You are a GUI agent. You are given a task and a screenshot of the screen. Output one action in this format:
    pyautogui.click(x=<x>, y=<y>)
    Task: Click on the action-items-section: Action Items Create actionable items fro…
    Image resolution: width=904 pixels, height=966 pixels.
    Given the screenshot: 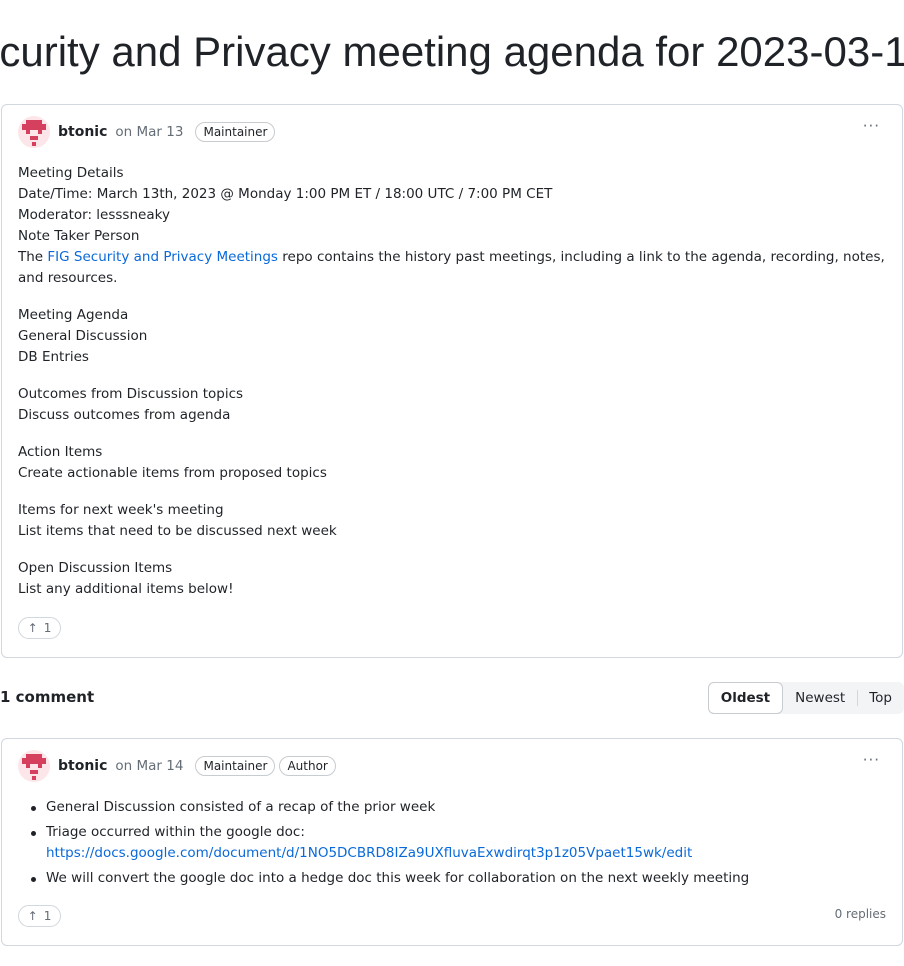 What is the action you would take?
    pyautogui.click(x=172, y=462)
    